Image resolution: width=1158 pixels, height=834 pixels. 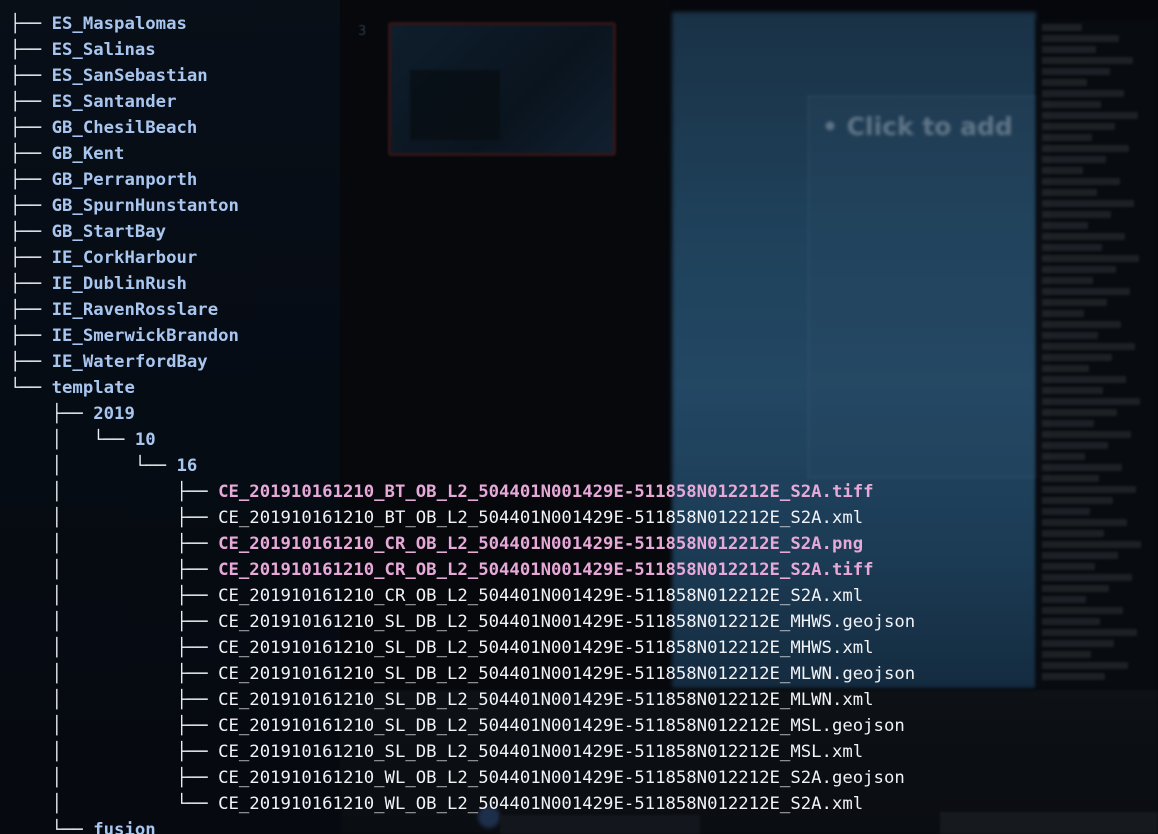 I want to click on tree-directory-line: ├── GB_Perranporth, so click(x=103, y=180).